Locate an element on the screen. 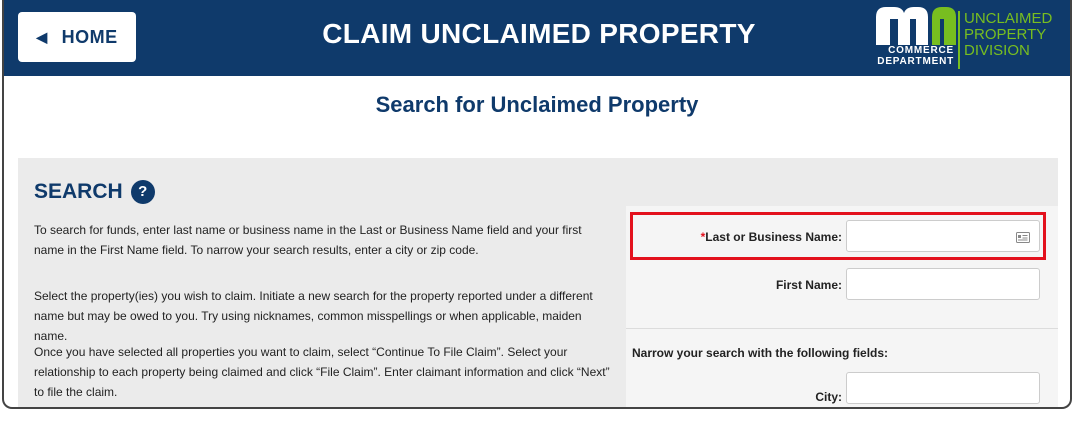 This screenshot has height=435, width=1072. help-icon: ? is located at coordinates (142, 192).